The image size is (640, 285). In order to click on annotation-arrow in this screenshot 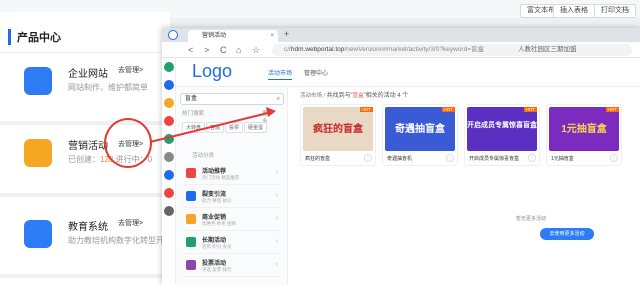, I will do `click(212, 125)`.